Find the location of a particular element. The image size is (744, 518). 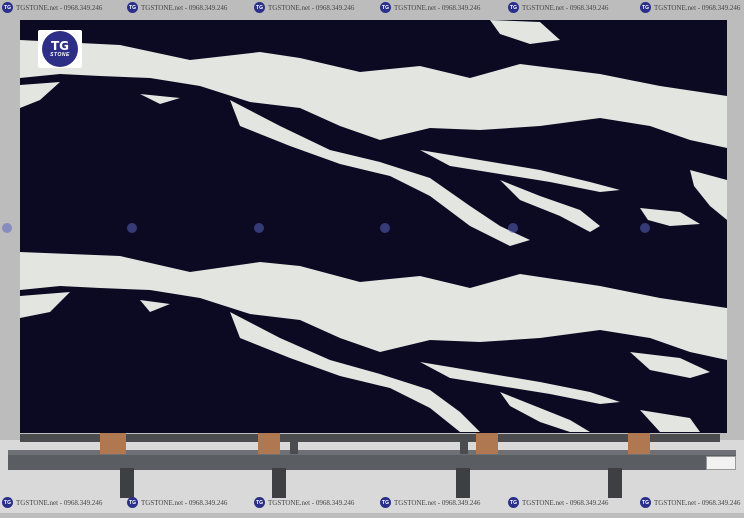

brand-logo-circle: TG STONE is located at coordinates (60, 49).